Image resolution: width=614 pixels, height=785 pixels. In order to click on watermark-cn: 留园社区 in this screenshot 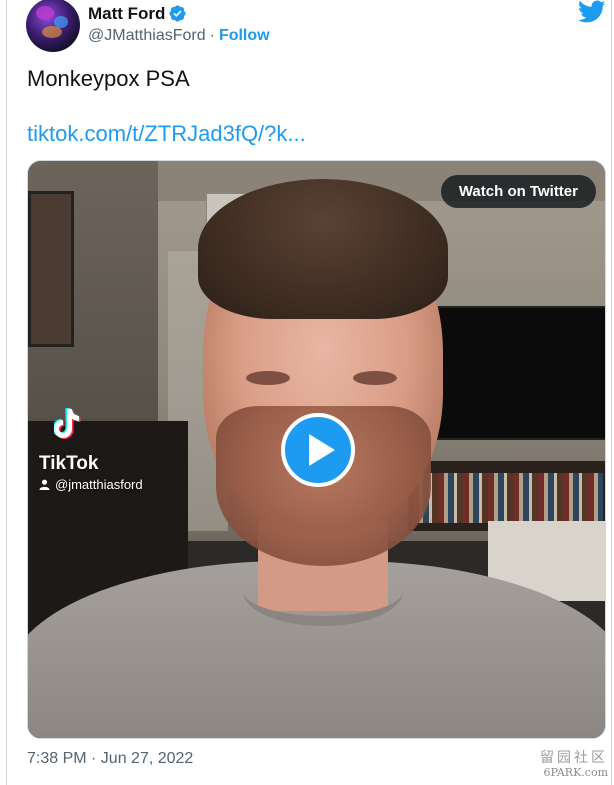, I will do `click(574, 758)`.